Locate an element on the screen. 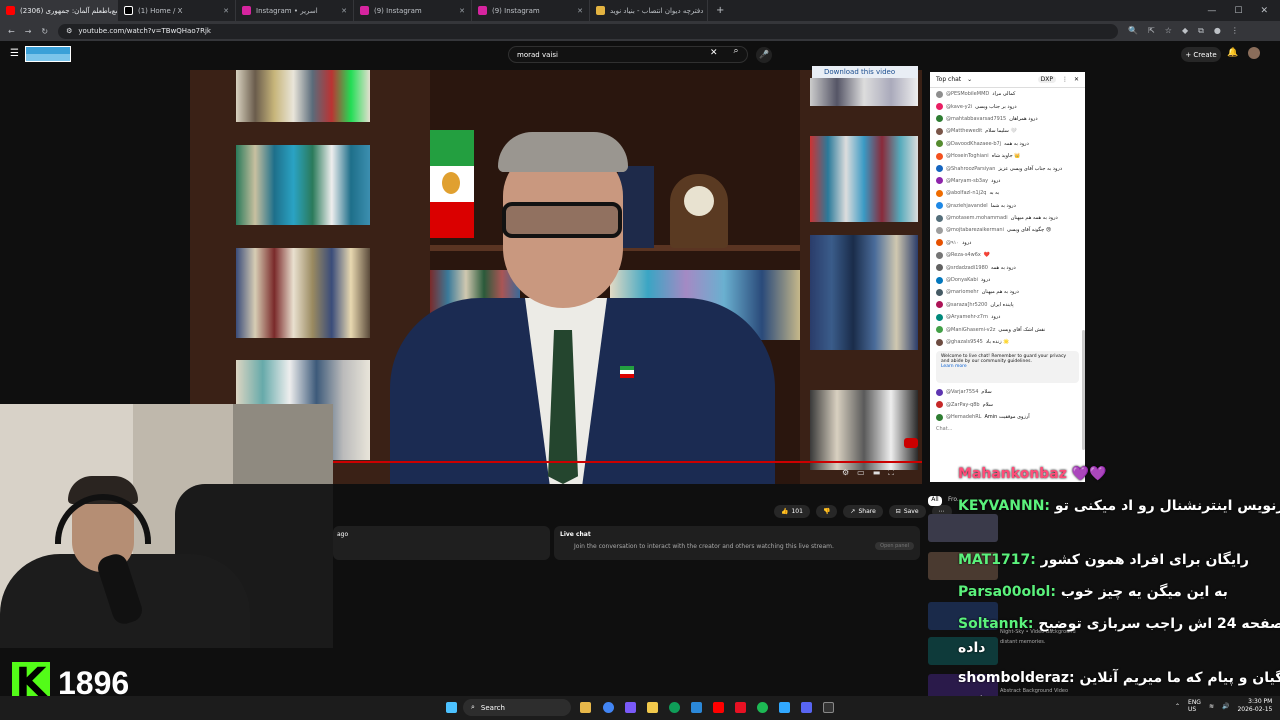  minimize-icon: — is located at coordinates (1211, 11).